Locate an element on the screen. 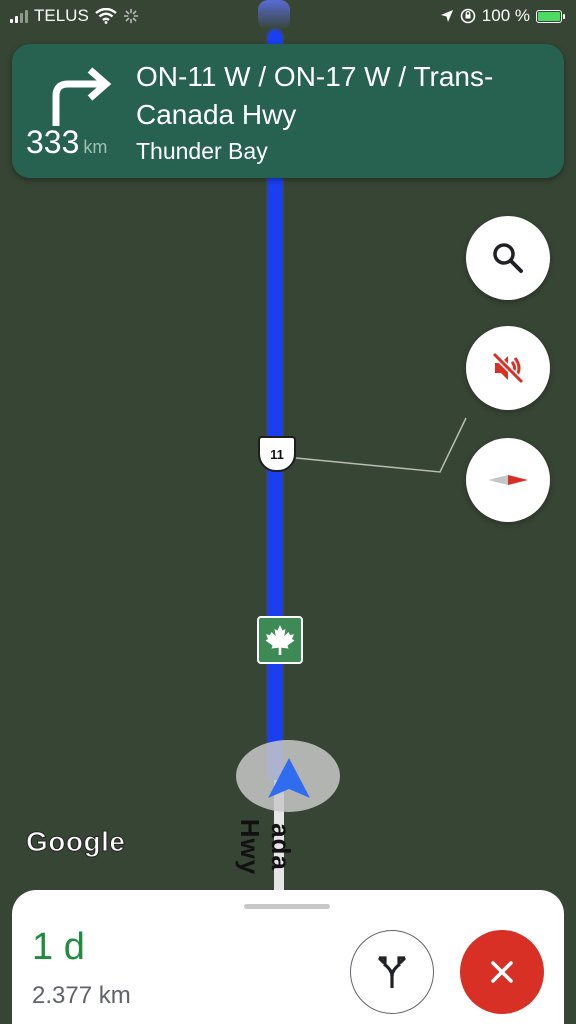 The height and width of the screenshot is (1024, 576). compass-icon is located at coordinates (508, 480).